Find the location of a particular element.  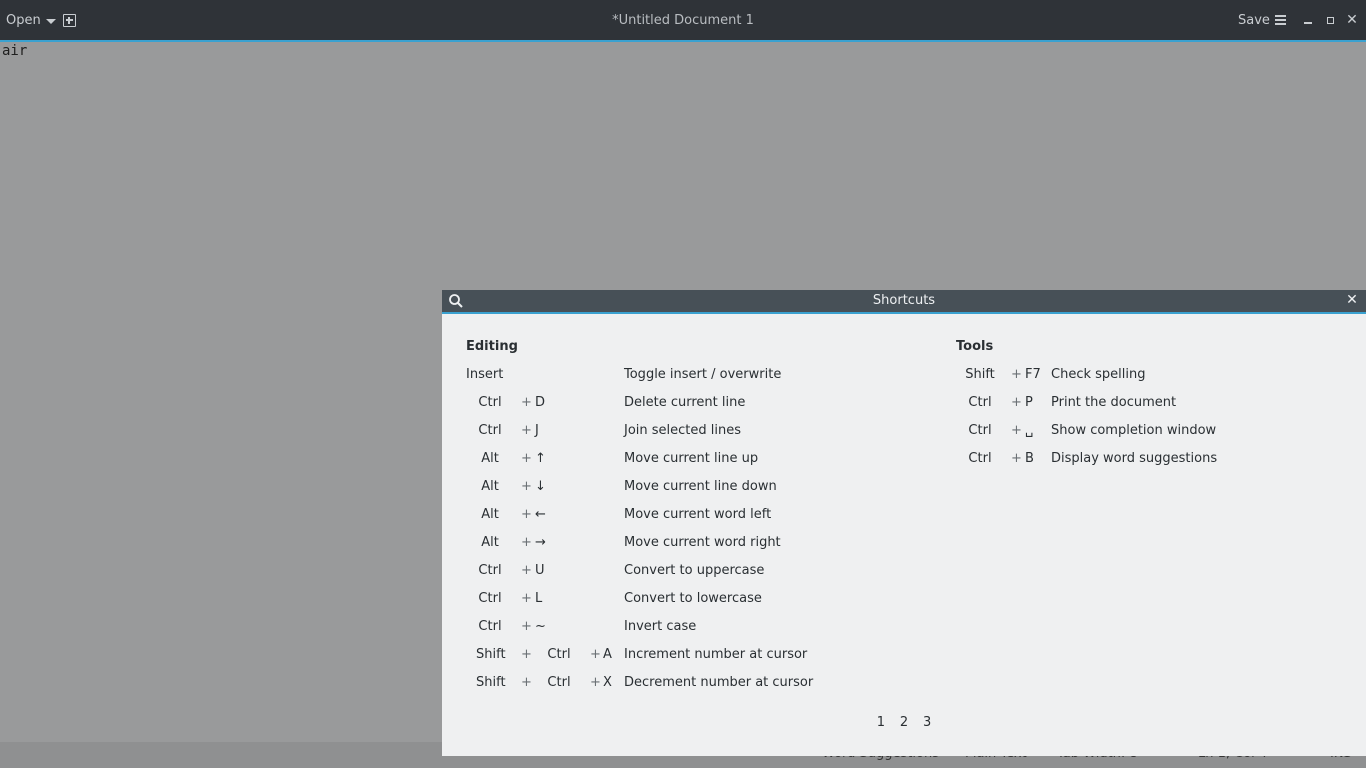

shortcut-row: Alt + → Move current word right is located at coordinates (682, 545).